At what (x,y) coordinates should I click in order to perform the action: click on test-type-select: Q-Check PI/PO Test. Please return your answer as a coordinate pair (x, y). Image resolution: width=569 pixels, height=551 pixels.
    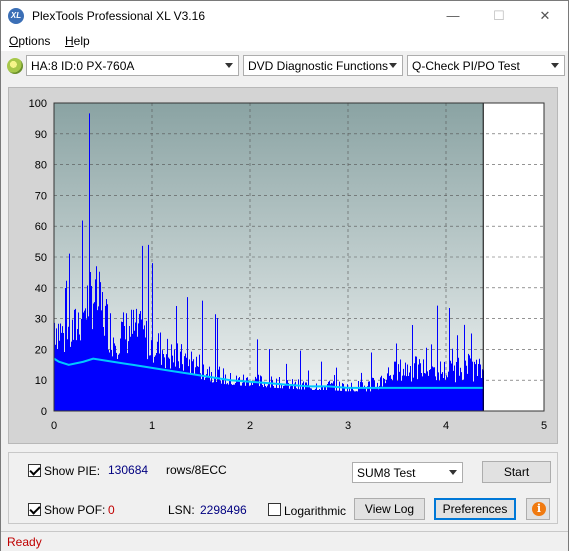
    Looking at the image, I should click on (486, 65).